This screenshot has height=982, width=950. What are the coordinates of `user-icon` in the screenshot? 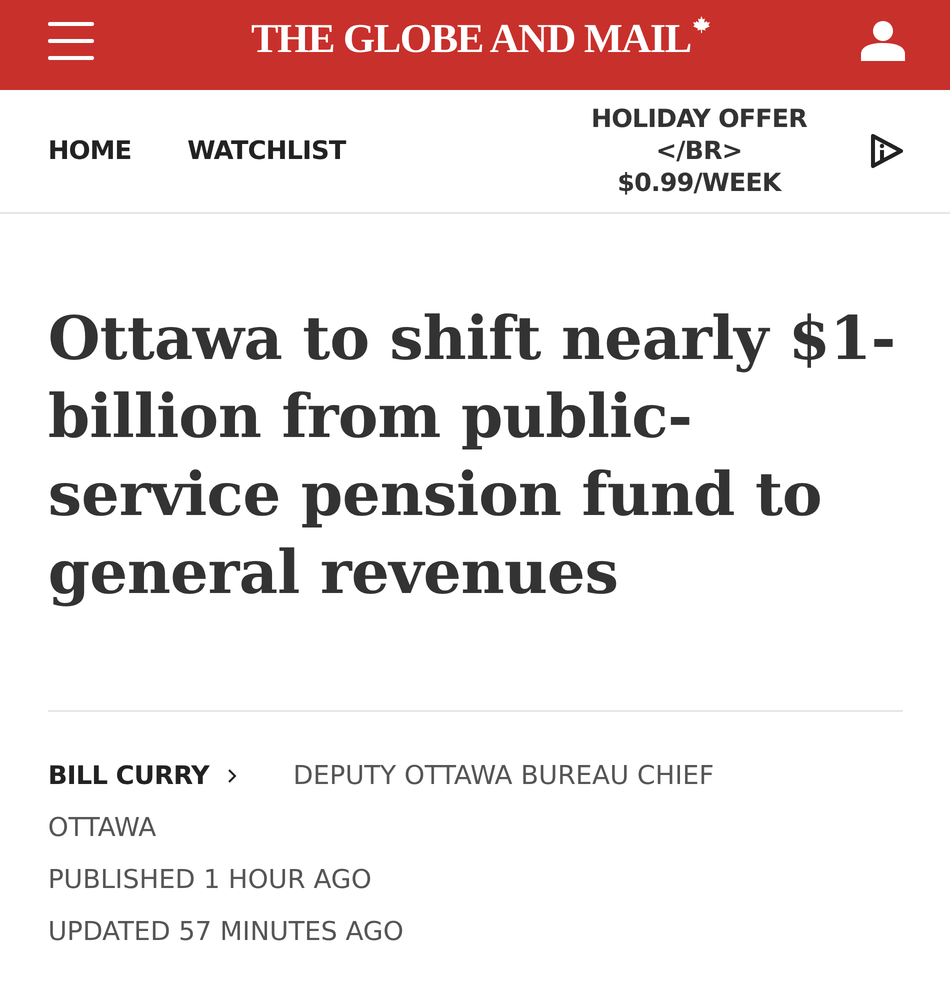 It's located at (883, 41).